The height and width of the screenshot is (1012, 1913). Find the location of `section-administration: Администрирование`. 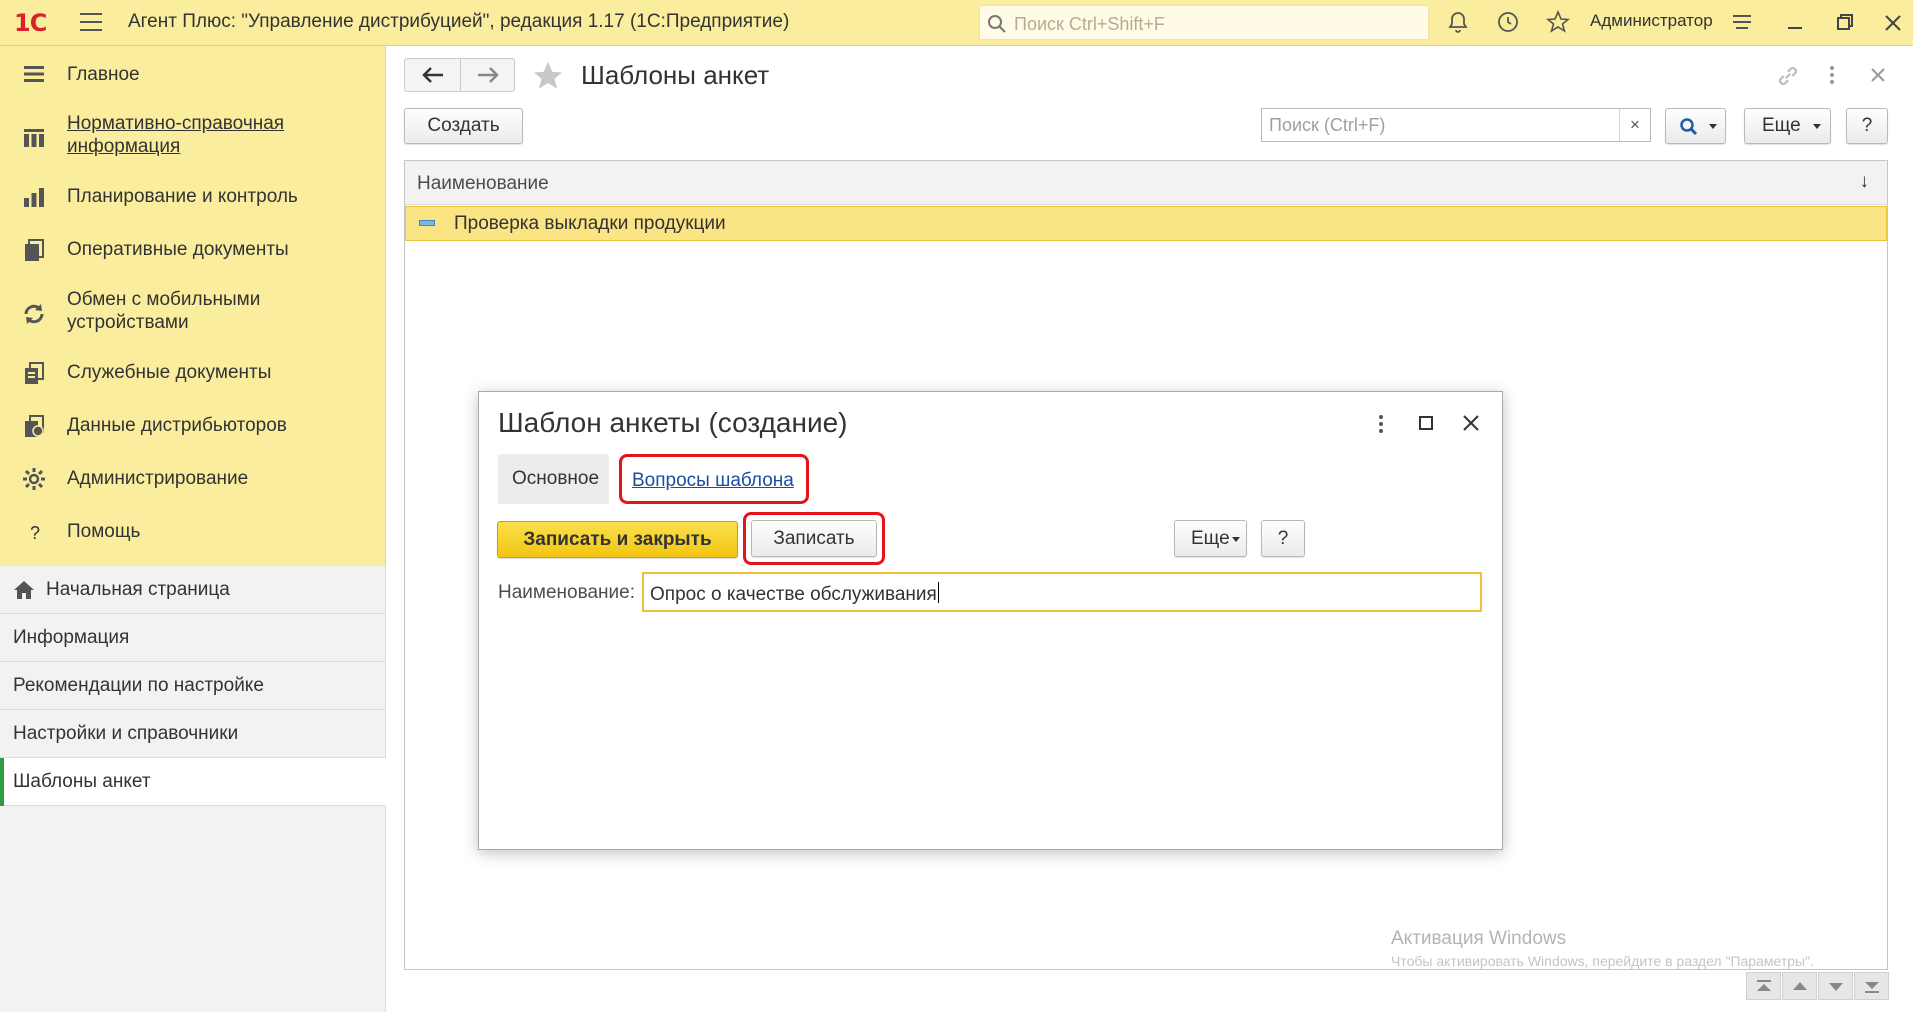

section-administration: Администрирование is located at coordinates (193, 479).